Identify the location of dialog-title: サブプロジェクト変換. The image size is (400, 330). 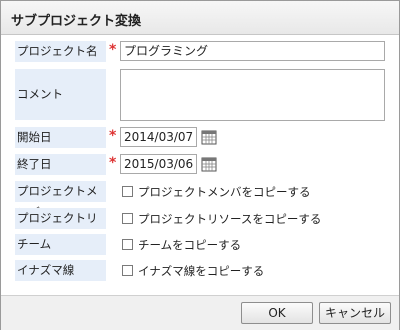
(76, 21).